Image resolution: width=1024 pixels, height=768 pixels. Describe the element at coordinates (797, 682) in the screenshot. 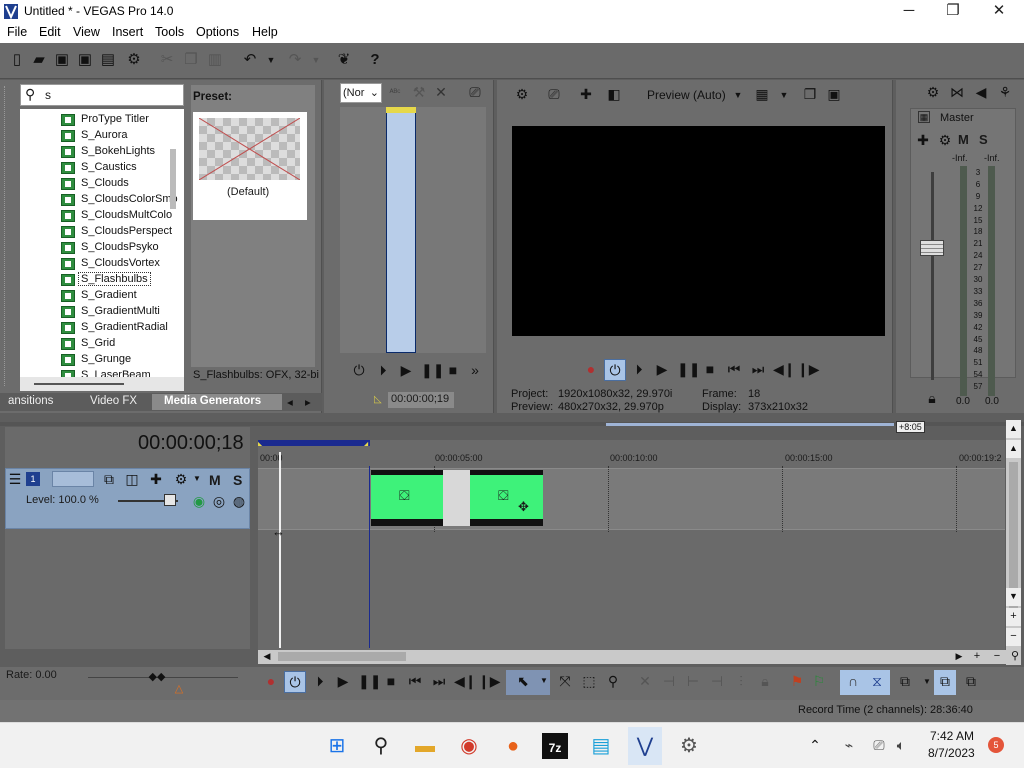

I see `marker-icon: ⚑` at that location.